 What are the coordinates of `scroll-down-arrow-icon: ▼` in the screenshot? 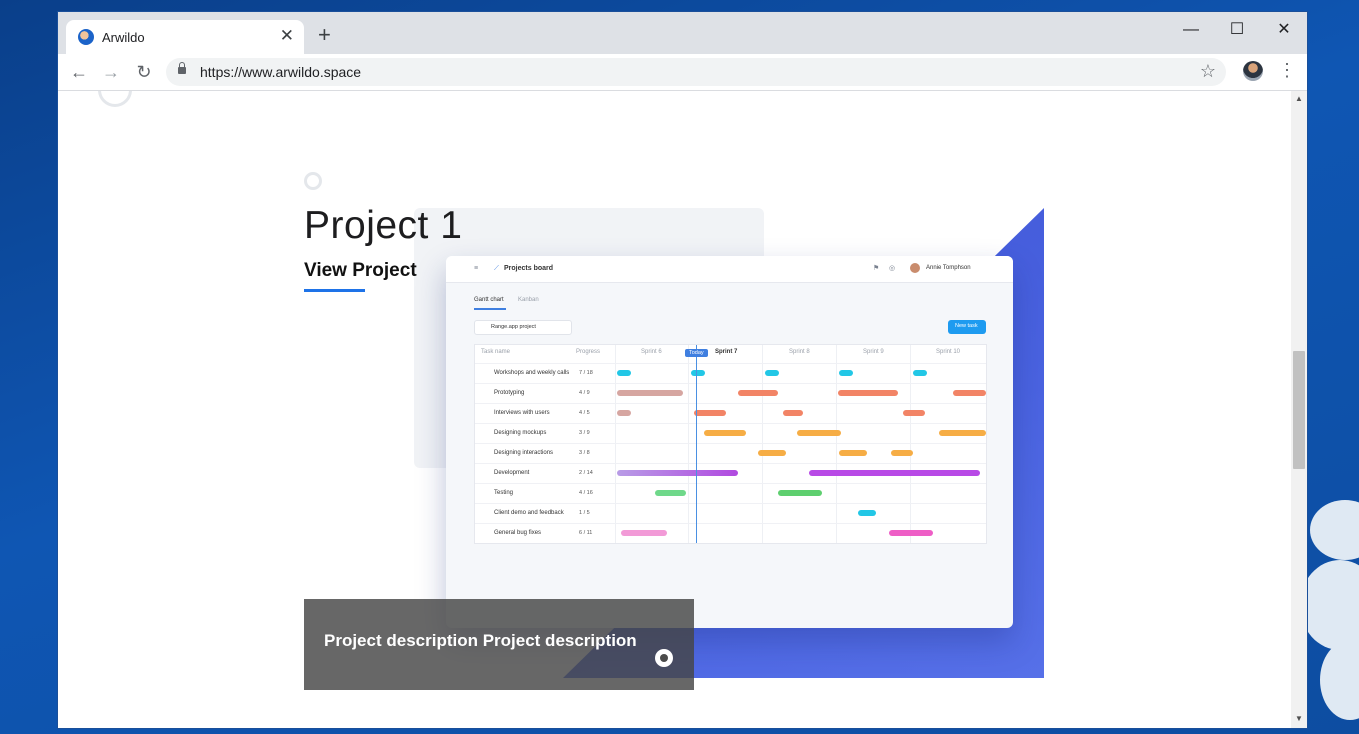 It's located at (1299, 718).